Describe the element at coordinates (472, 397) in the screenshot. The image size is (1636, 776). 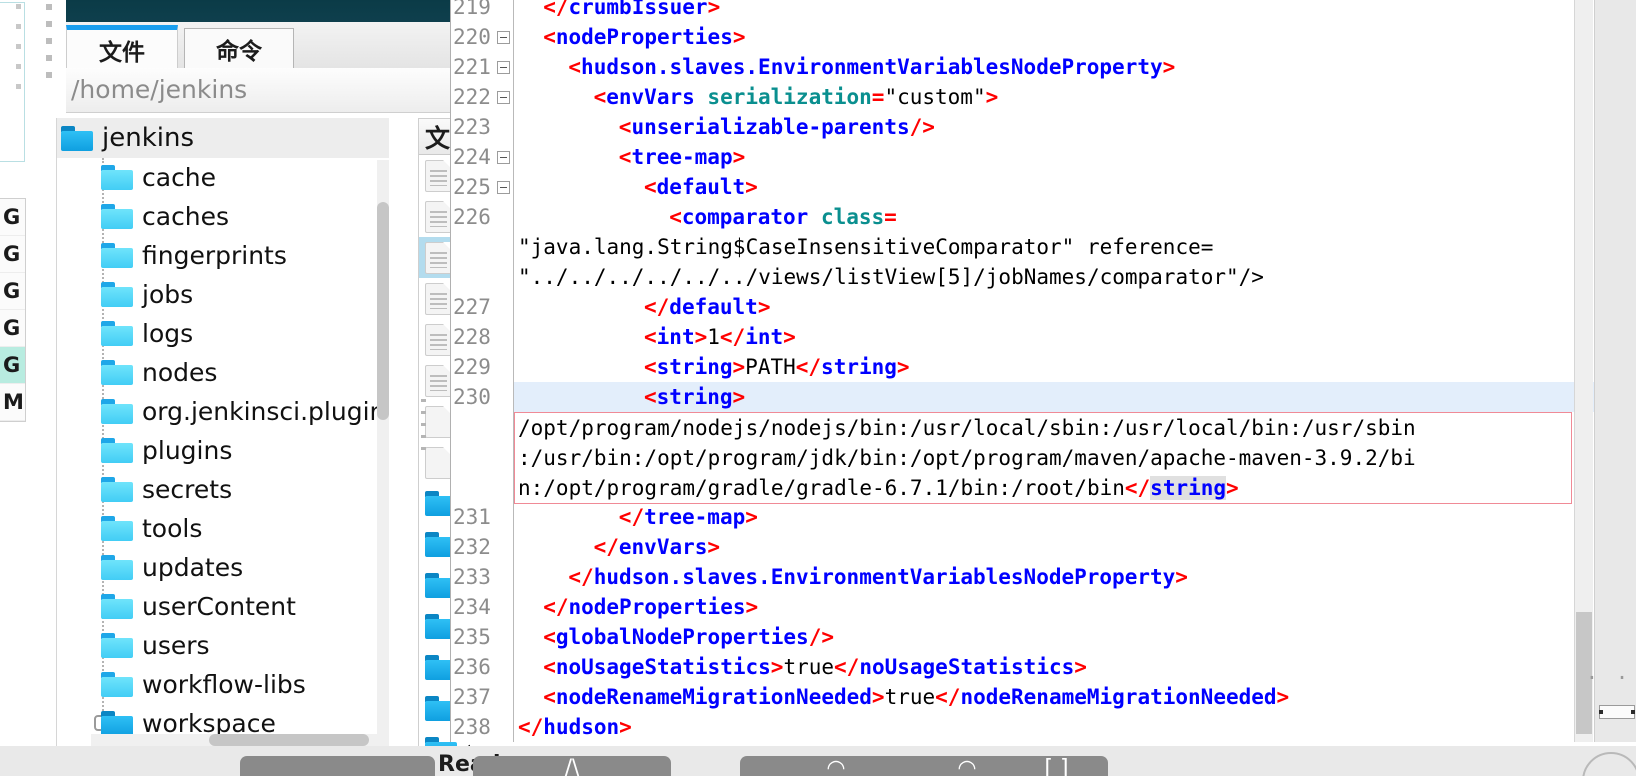
I see `line-number: 230` at that location.